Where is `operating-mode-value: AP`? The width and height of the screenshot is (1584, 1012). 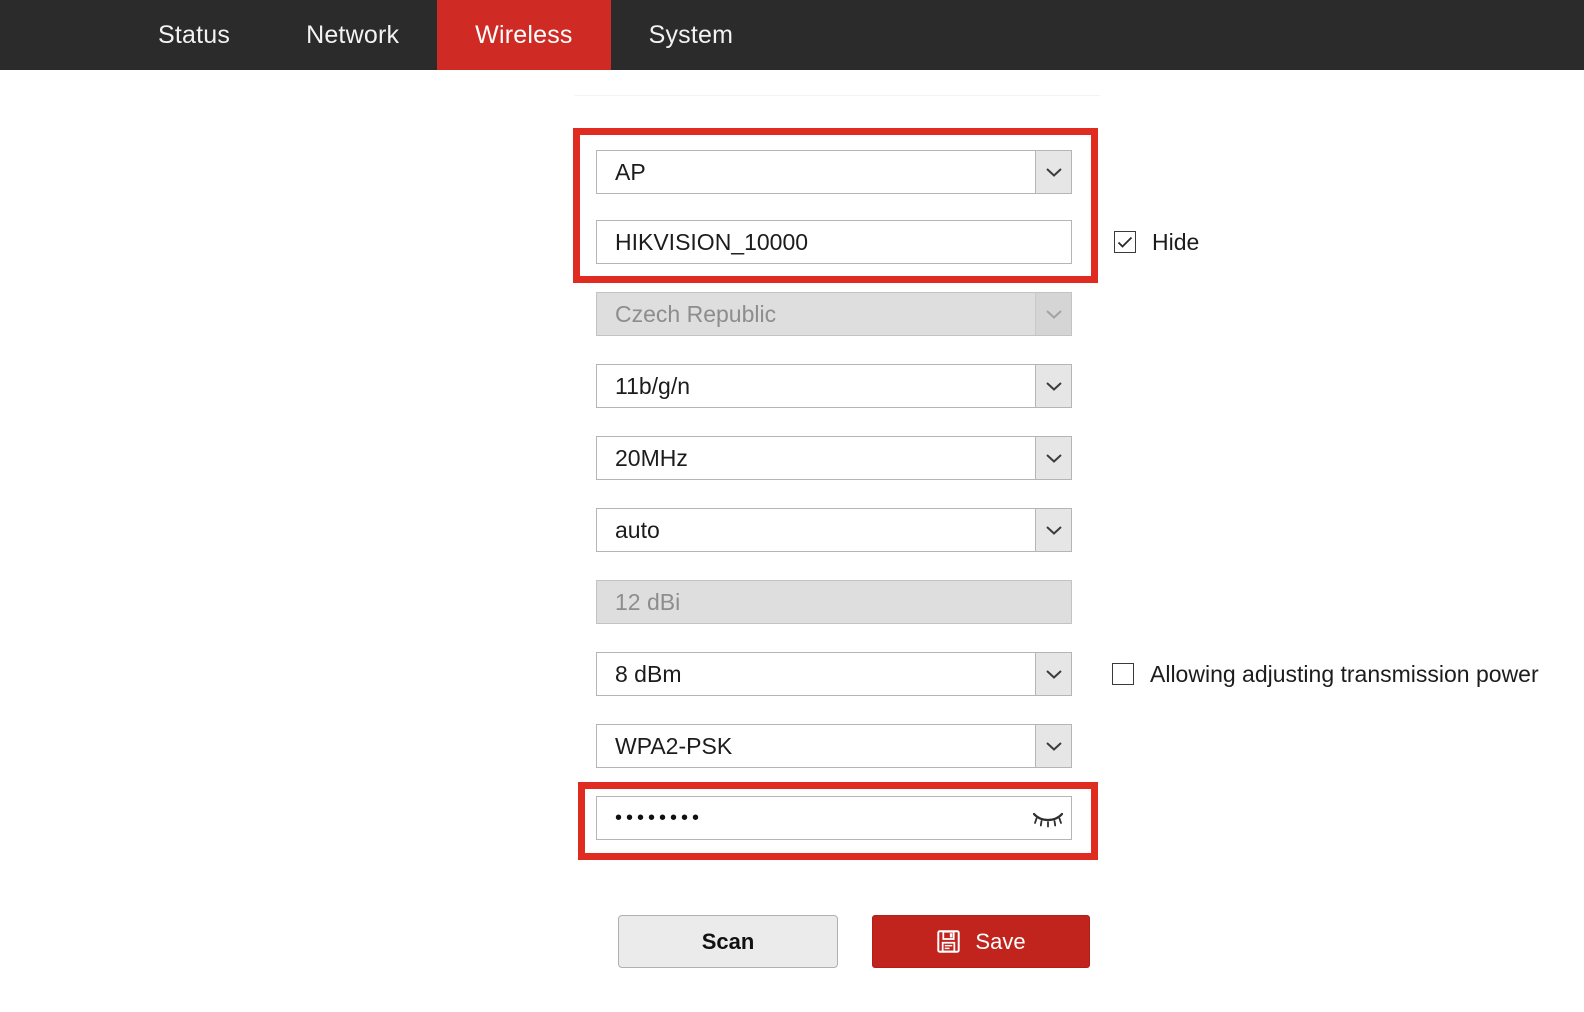 operating-mode-value: AP is located at coordinates (630, 171).